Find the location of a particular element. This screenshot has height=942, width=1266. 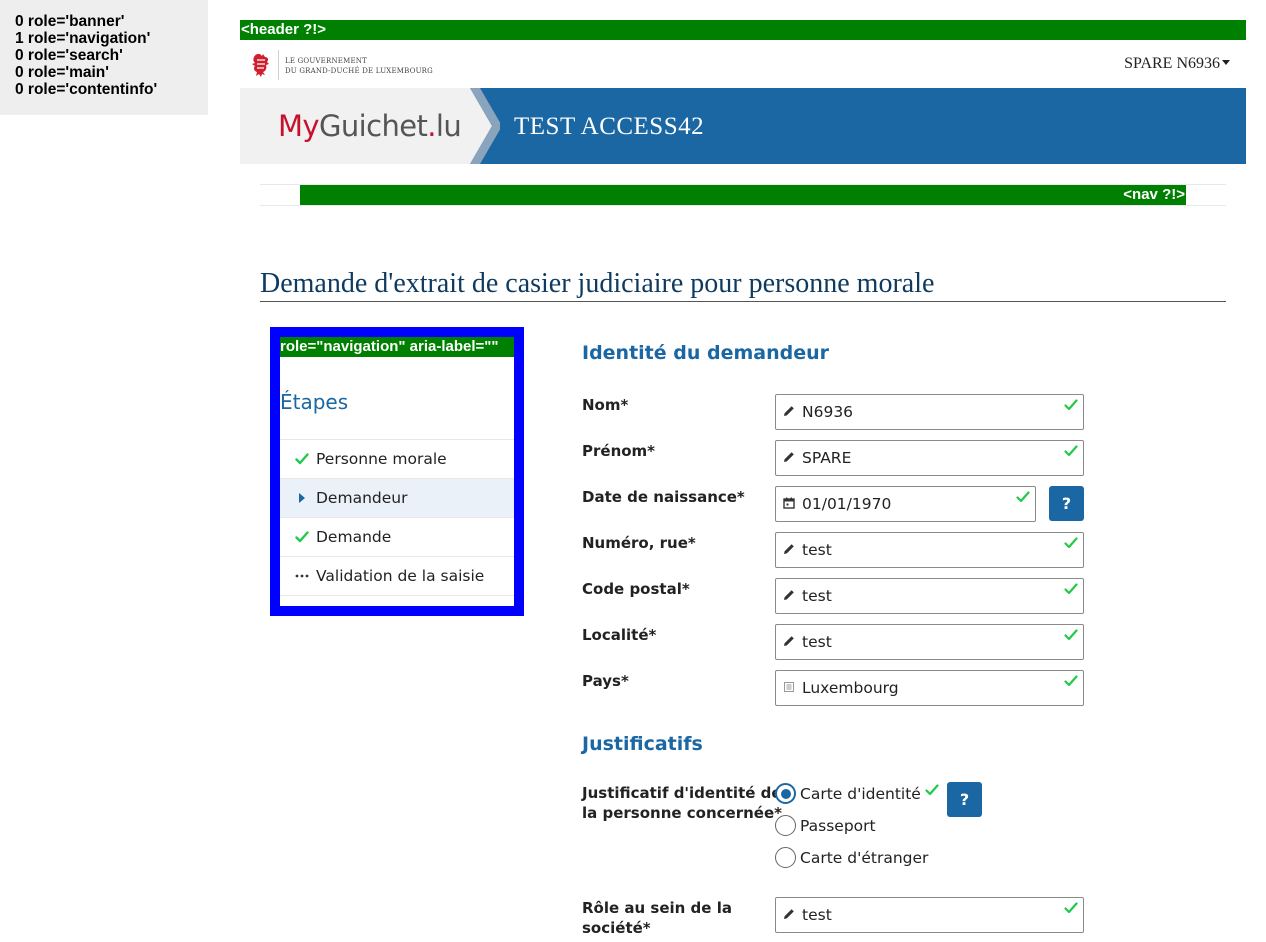

nom-label: Nom* is located at coordinates (605, 405).